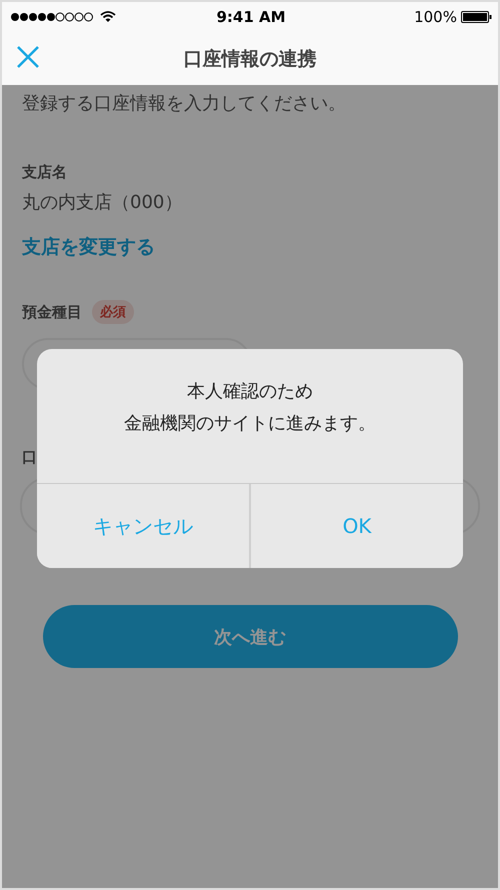 The height and width of the screenshot is (890, 500). What do you see at coordinates (52, 17) in the screenshot?
I see `signal-icon` at bounding box center [52, 17].